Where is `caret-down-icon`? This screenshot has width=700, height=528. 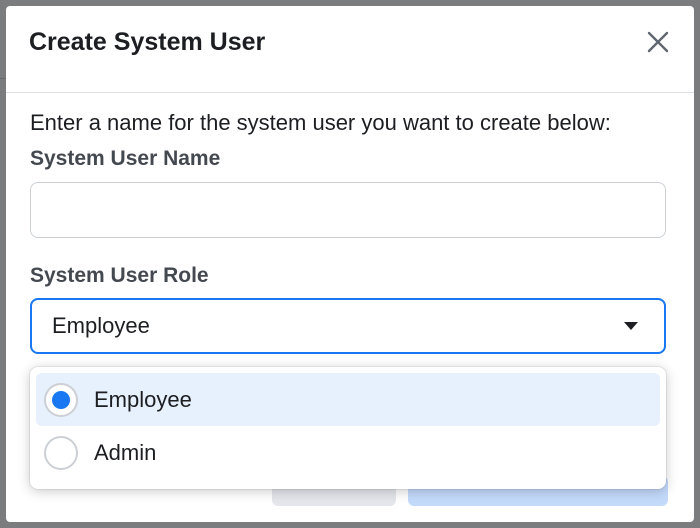
caret-down-icon is located at coordinates (631, 326).